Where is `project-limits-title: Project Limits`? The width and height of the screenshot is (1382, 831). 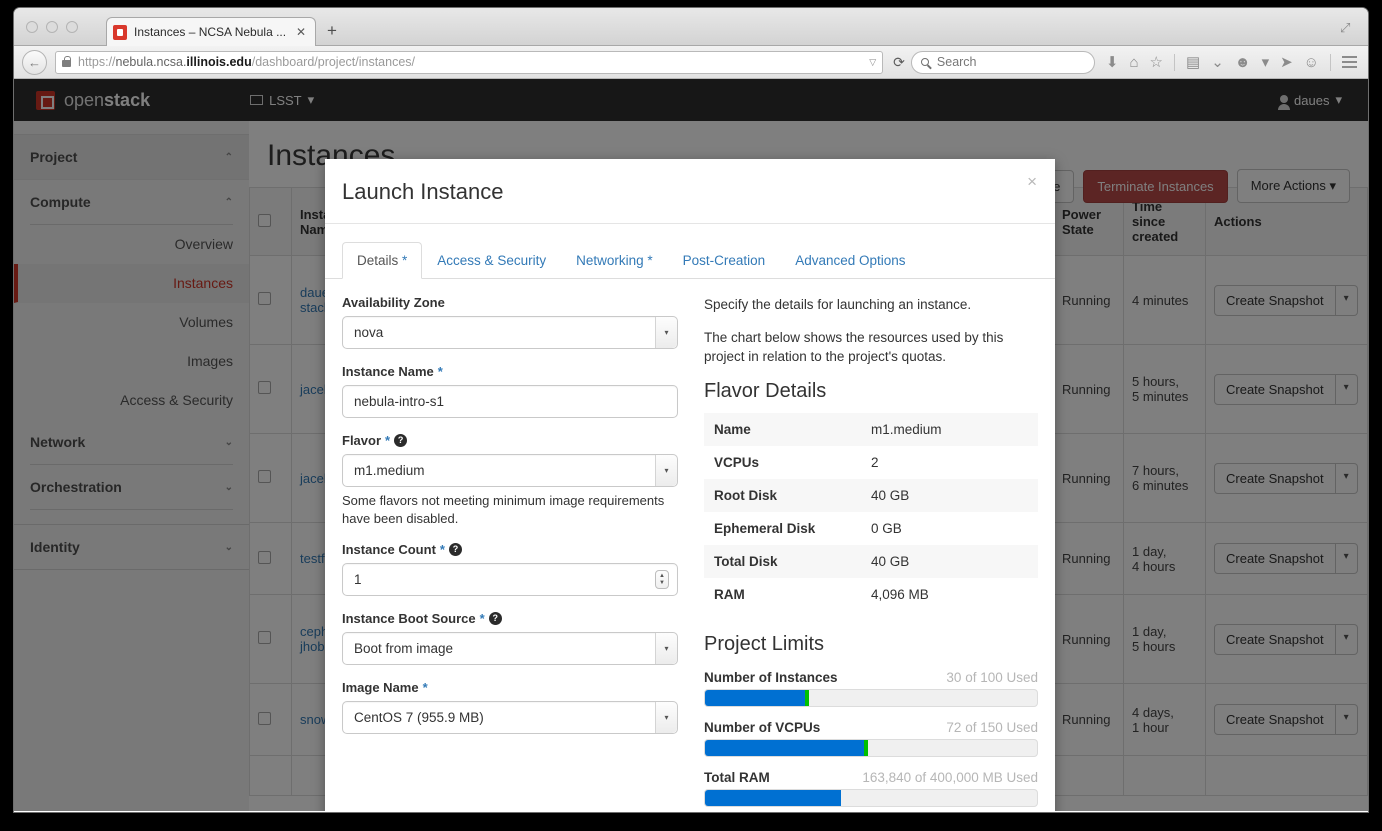 project-limits-title: Project Limits is located at coordinates (764, 643).